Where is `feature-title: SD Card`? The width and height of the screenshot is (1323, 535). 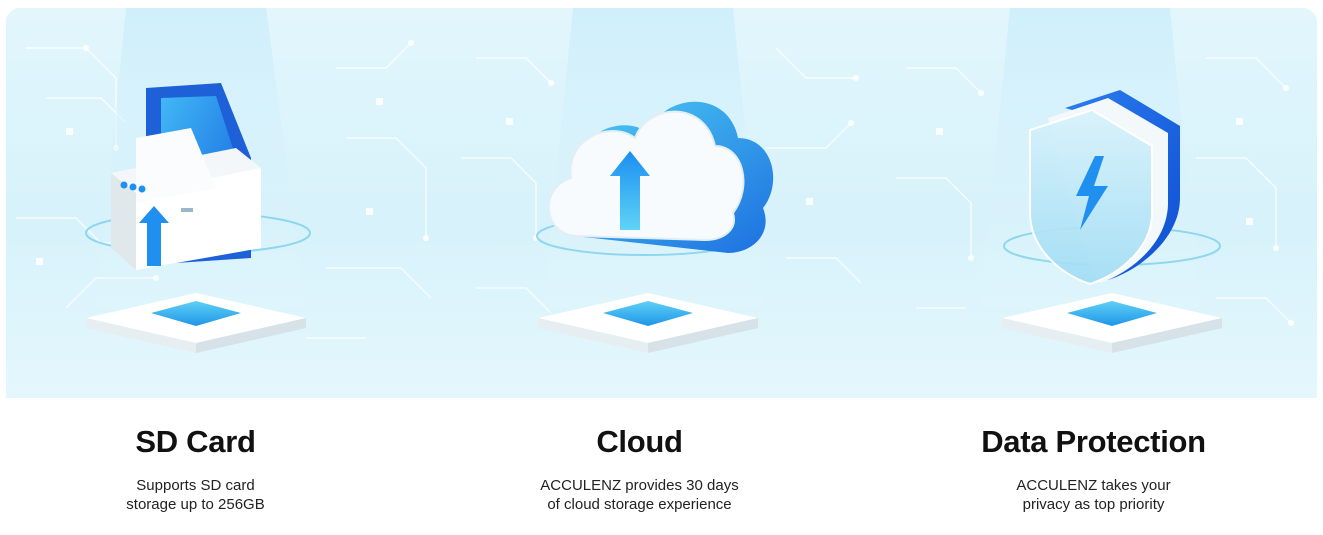 feature-title: SD Card is located at coordinates (195, 441).